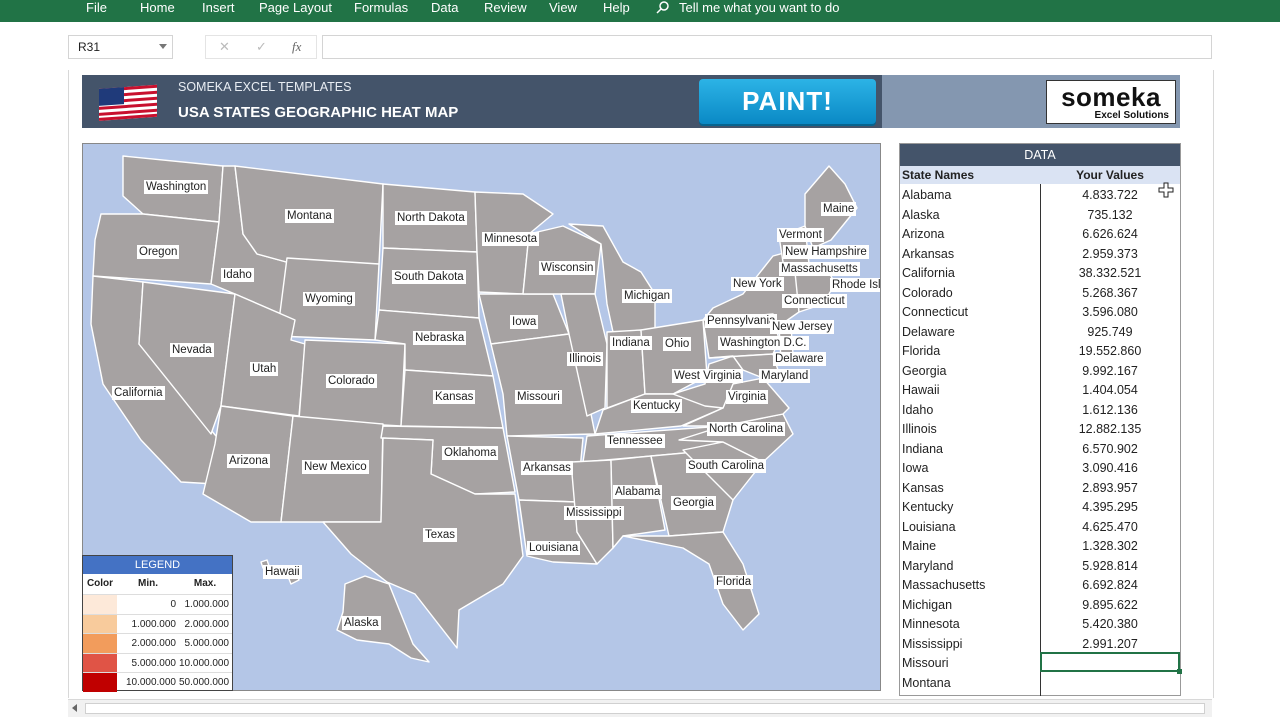 Image resolution: width=1280 pixels, height=720 pixels. I want to click on state-label: Virginia, so click(747, 397).